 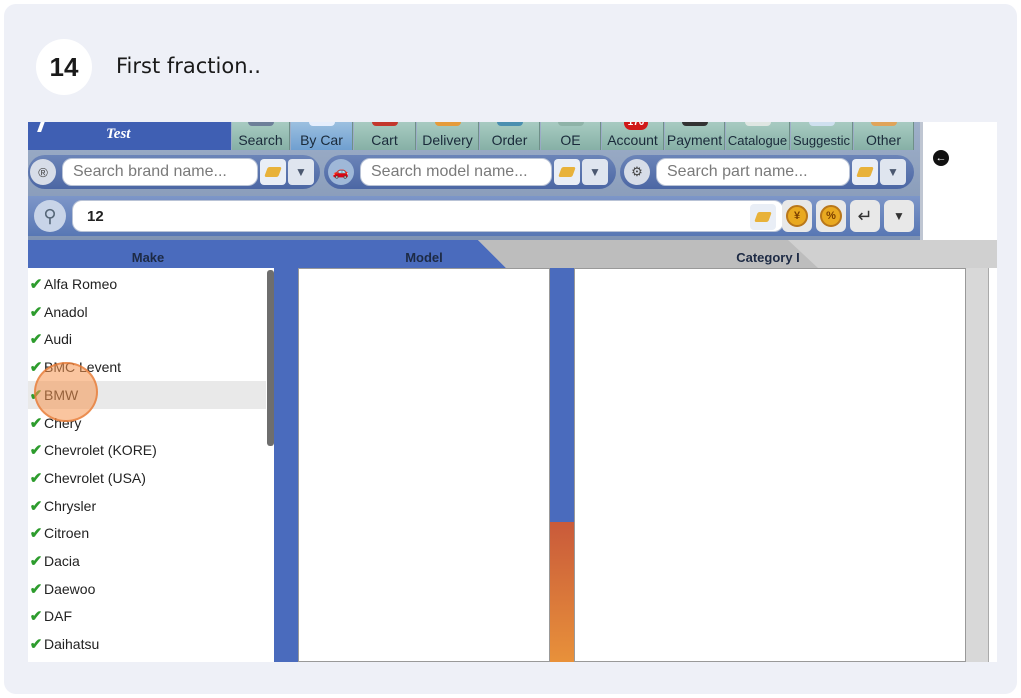 I want to click on make-label: Audi, so click(x=58, y=339).